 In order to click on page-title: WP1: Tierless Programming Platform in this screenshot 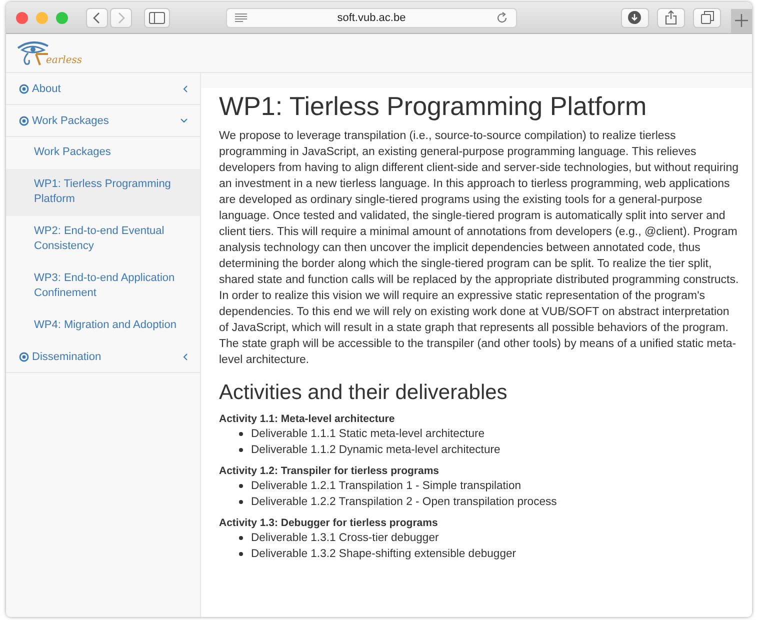, I will do `click(433, 106)`.